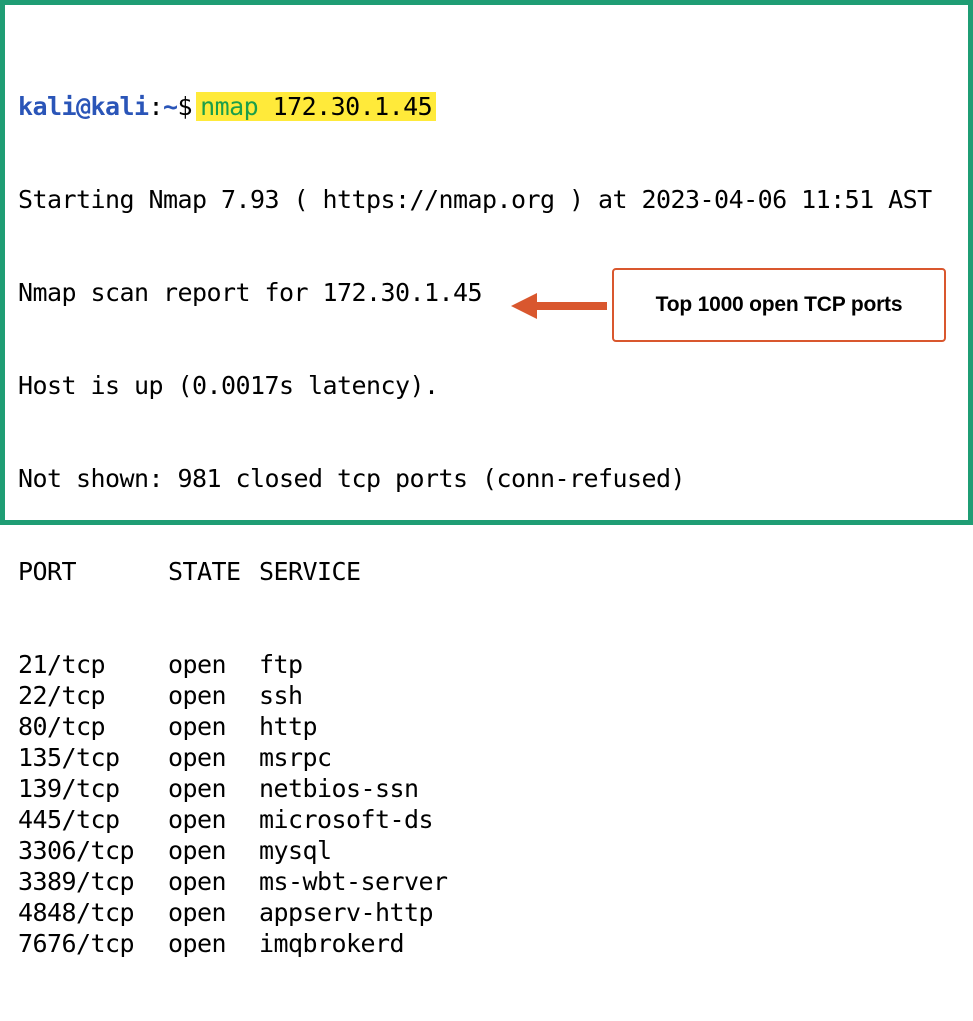 This screenshot has height=1021, width=973. What do you see at coordinates (493, 106) in the screenshot?
I see `prompt-line: kali@kali:~$ nmap 172.30.1.45` at bounding box center [493, 106].